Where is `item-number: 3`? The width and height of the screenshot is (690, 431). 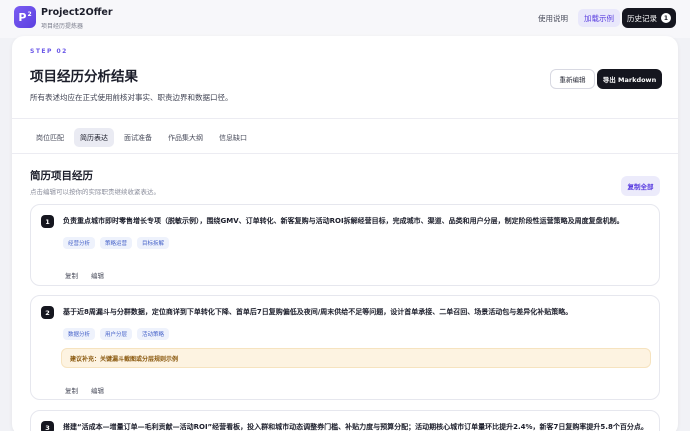
item-number: 3 is located at coordinates (47, 426).